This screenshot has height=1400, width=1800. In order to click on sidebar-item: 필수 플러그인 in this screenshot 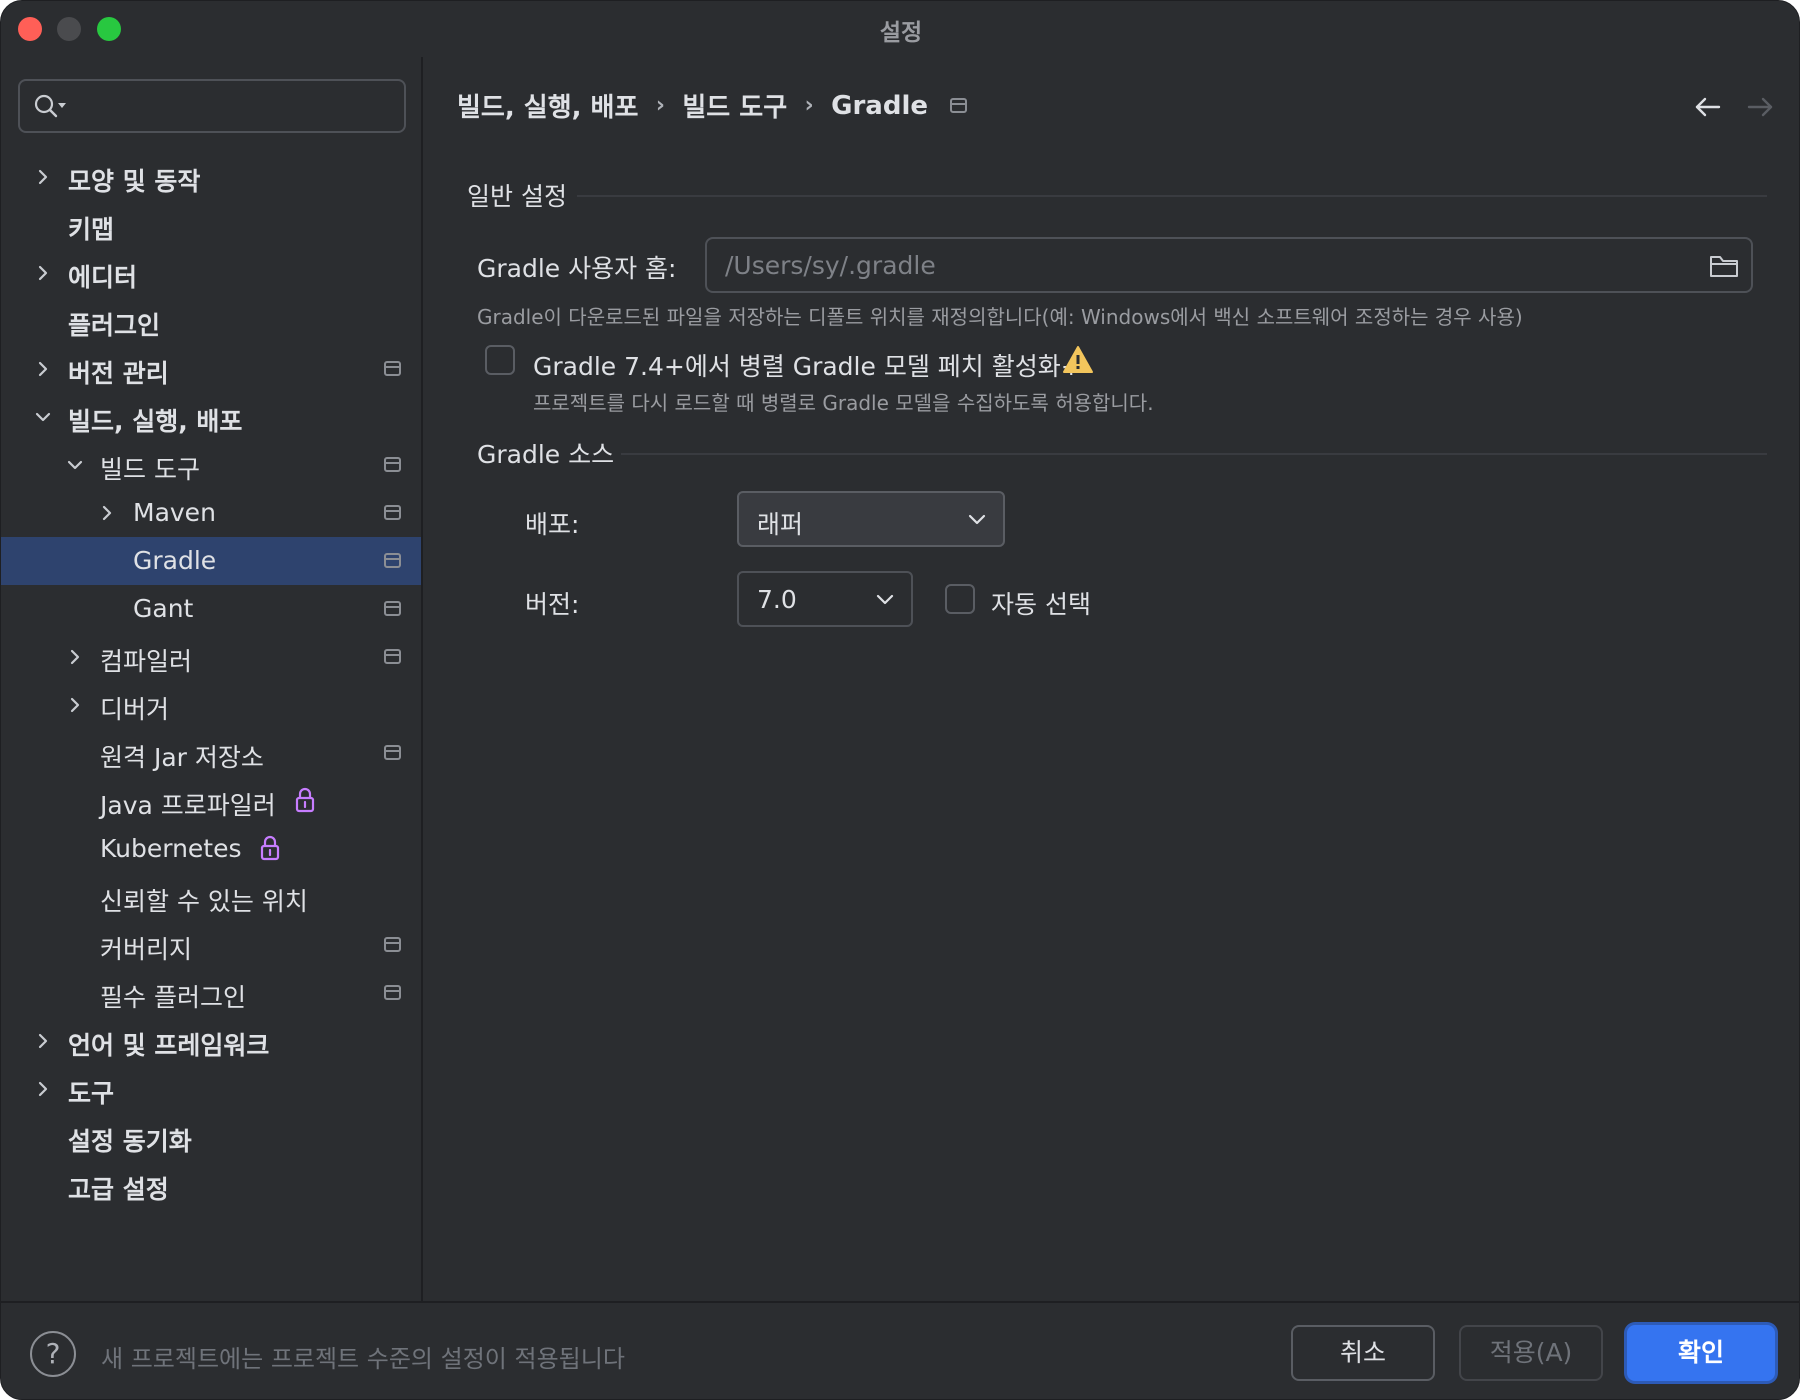, I will do `click(211, 993)`.